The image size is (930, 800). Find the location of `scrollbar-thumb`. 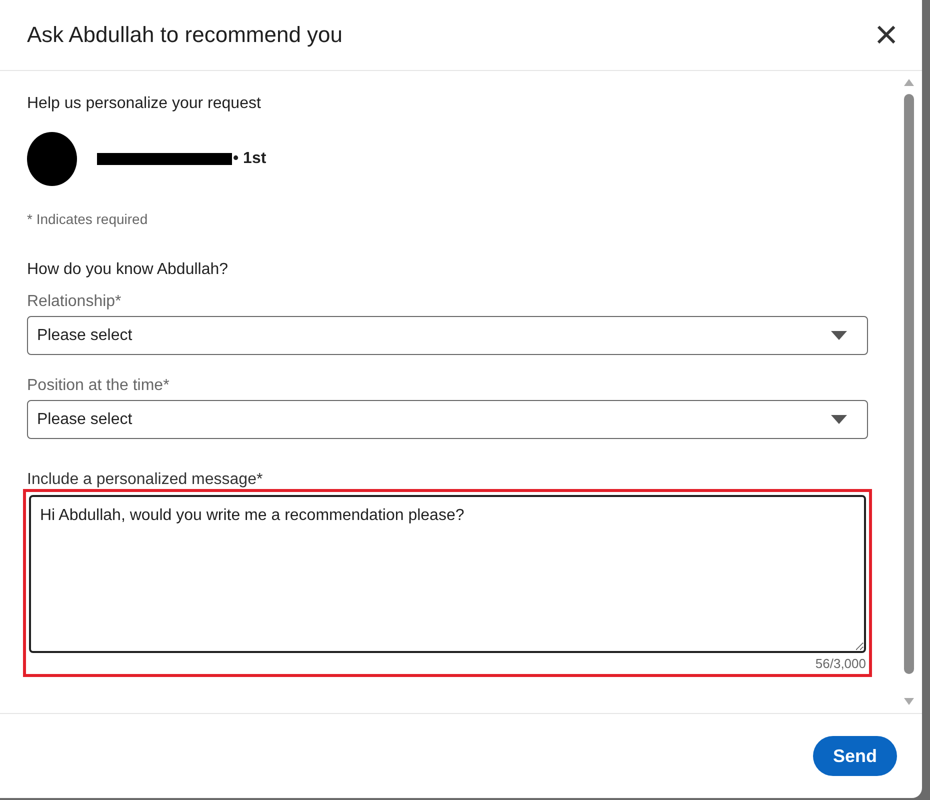

scrollbar-thumb is located at coordinates (909, 384).